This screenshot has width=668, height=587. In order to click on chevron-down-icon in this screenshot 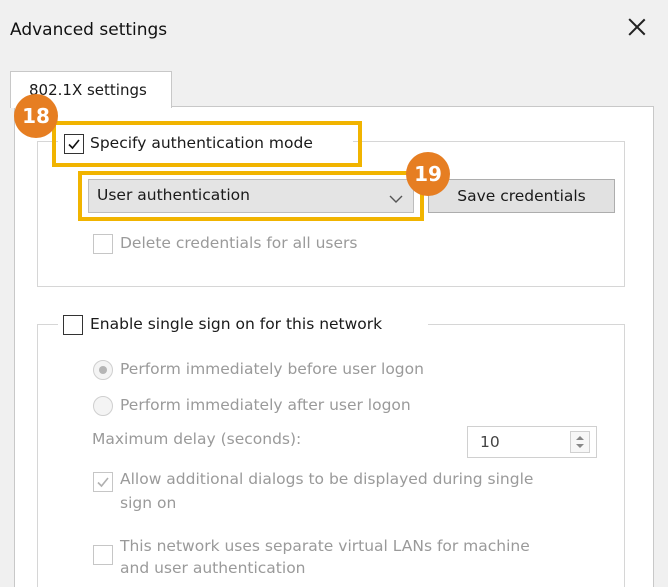, I will do `click(396, 198)`.